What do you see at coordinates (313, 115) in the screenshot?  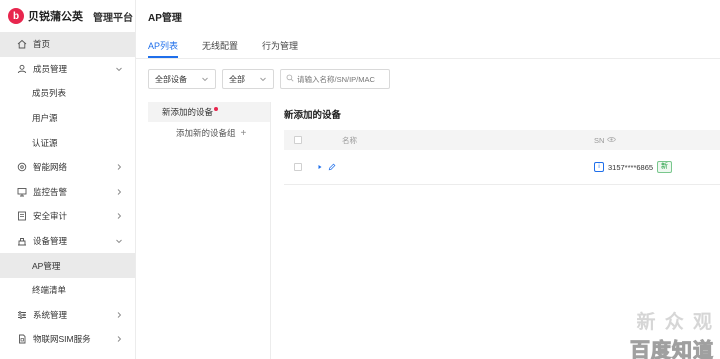 I see `device-panel-title: 新添加的设备` at bounding box center [313, 115].